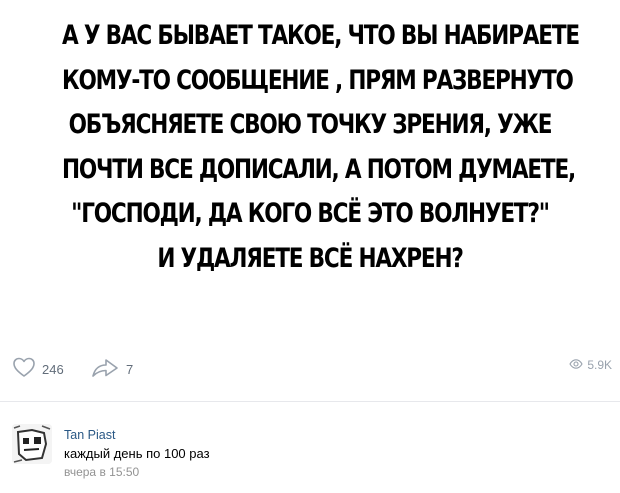 The height and width of the screenshot is (493, 620). What do you see at coordinates (32, 444) in the screenshot?
I see `avatar` at bounding box center [32, 444].